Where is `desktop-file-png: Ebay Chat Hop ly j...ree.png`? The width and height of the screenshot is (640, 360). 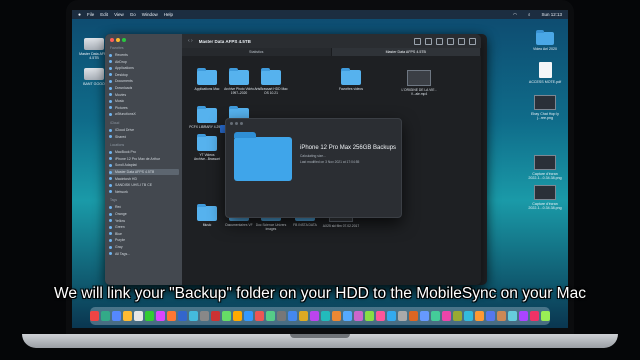 desktop-file-png: Ebay Chat Hop ly j...ree.png is located at coordinates (545, 108).